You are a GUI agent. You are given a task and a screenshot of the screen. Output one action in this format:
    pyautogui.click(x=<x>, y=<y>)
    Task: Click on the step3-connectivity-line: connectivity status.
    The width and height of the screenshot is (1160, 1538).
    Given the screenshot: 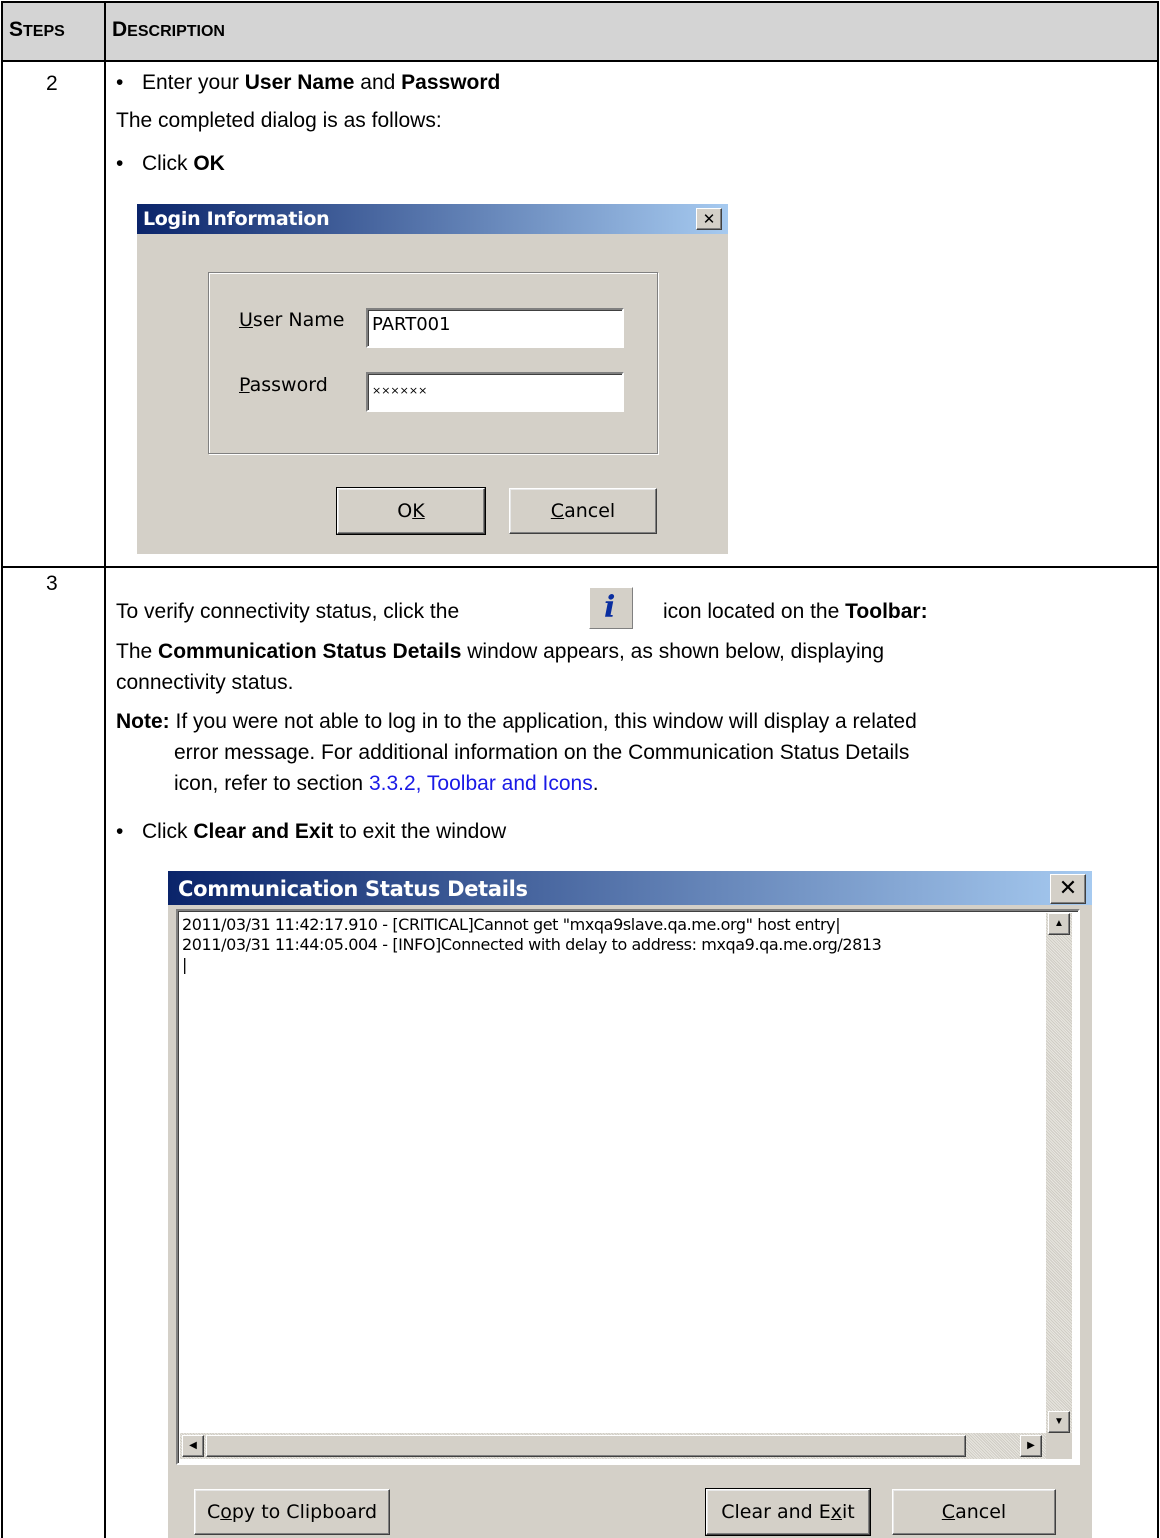 What is the action you would take?
    pyautogui.click(x=205, y=682)
    